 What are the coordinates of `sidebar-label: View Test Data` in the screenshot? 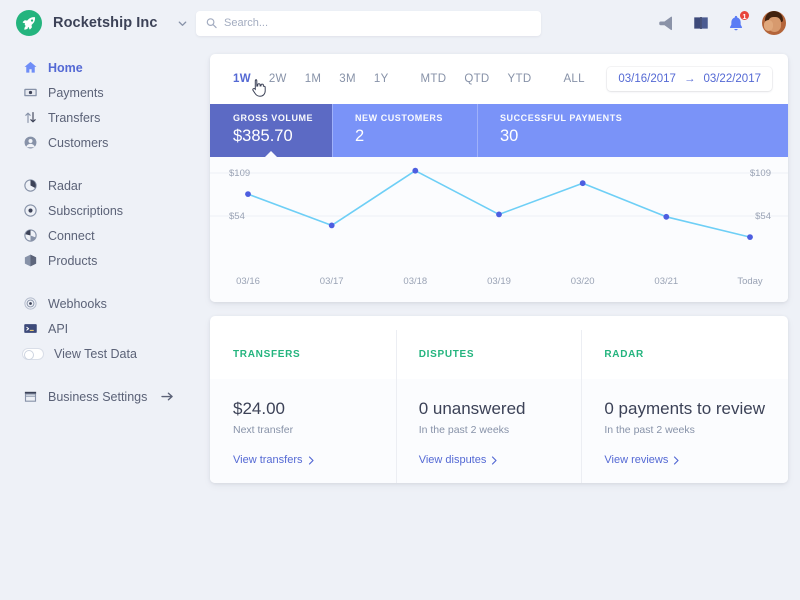 It's located at (95, 353).